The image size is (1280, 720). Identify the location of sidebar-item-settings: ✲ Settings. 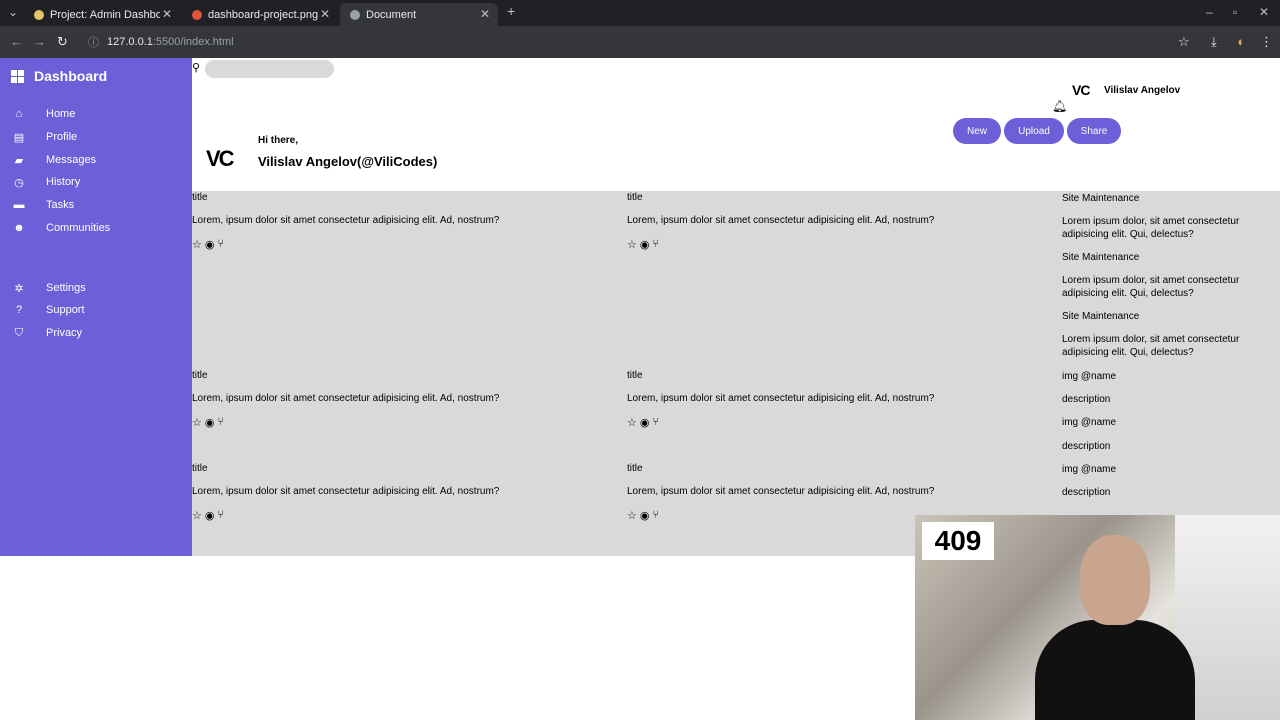
(49, 288).